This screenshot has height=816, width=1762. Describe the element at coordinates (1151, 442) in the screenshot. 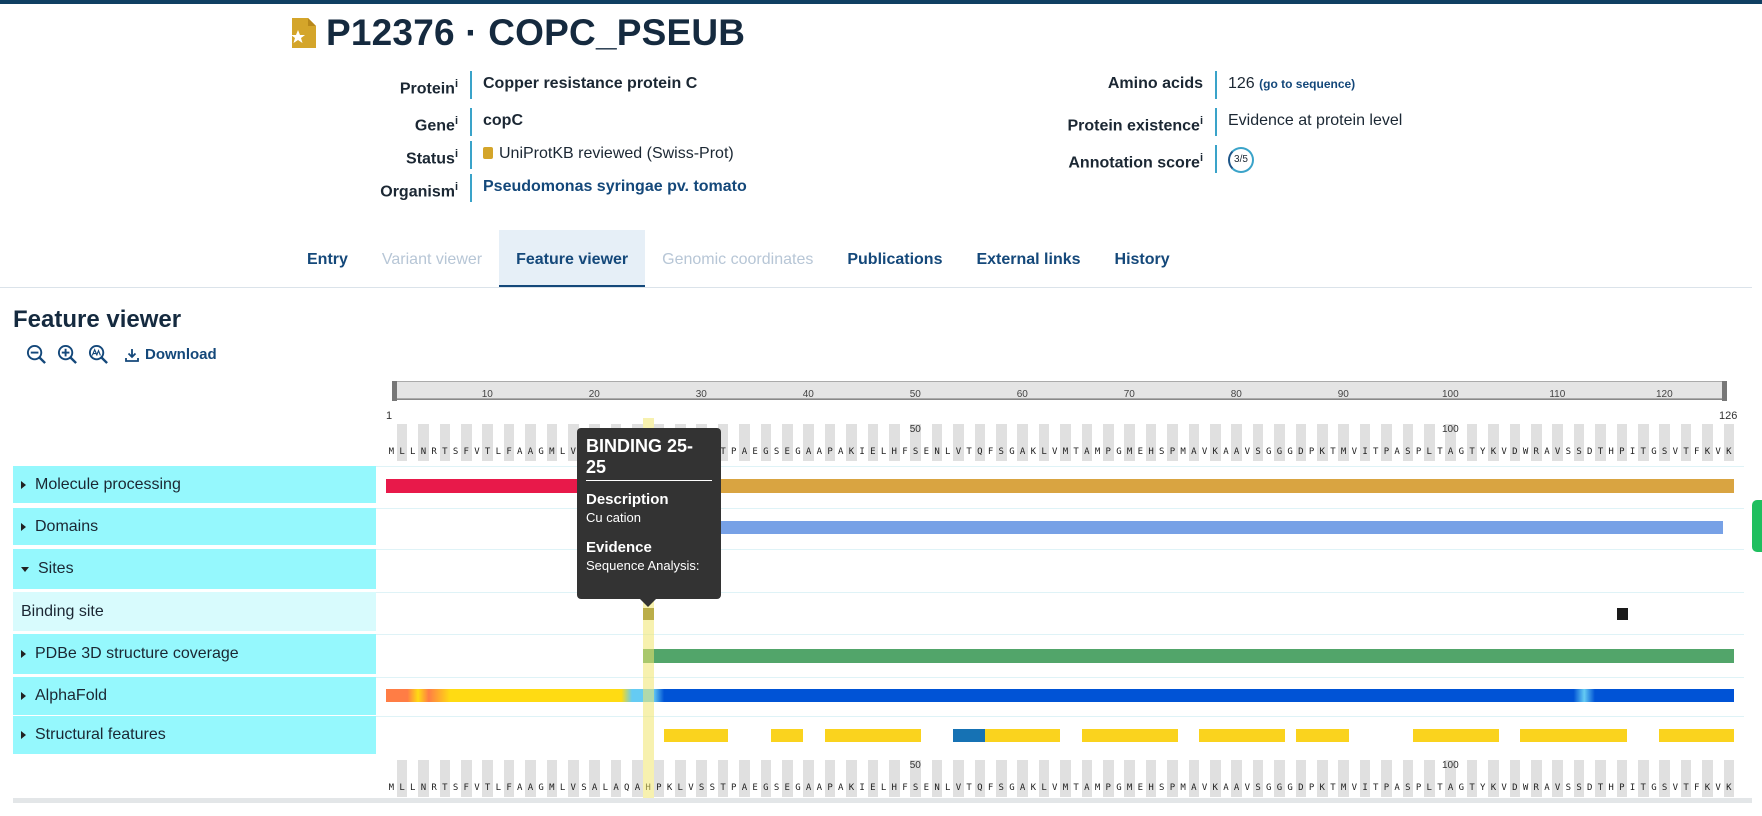

I see `sequence-residue: H` at that location.